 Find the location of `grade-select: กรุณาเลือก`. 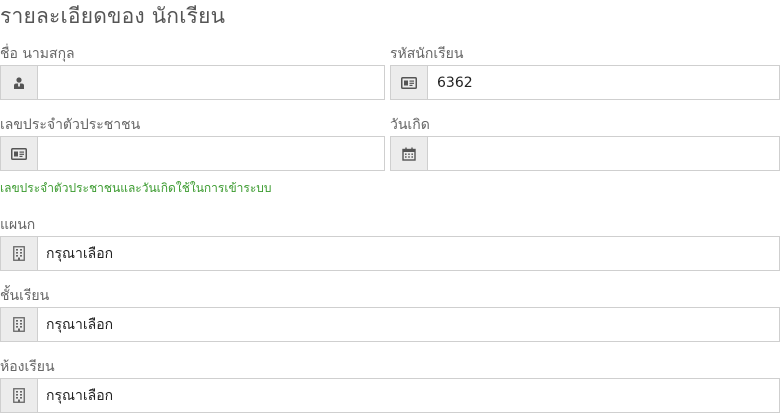

grade-select: กรุณาเลือก is located at coordinates (390, 324).